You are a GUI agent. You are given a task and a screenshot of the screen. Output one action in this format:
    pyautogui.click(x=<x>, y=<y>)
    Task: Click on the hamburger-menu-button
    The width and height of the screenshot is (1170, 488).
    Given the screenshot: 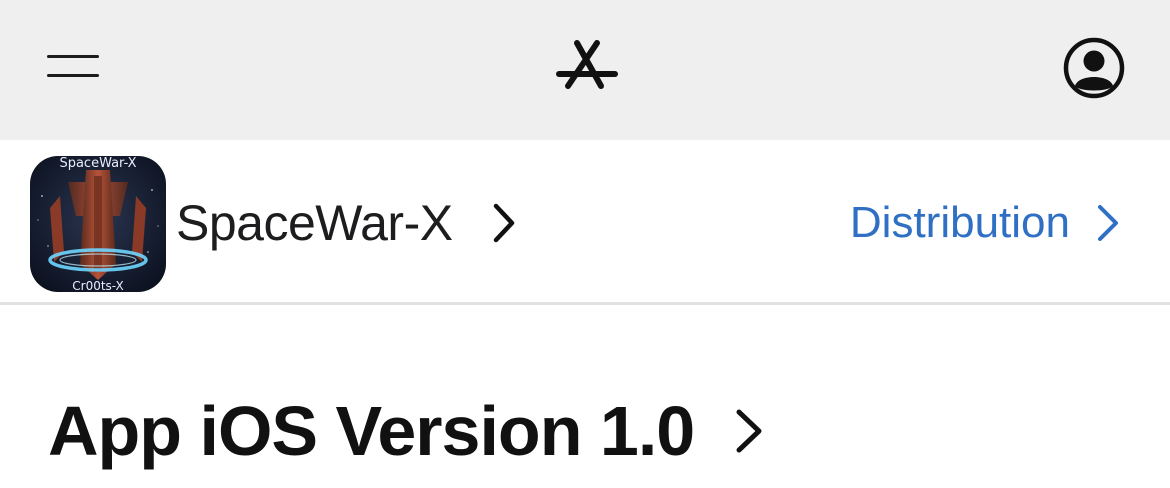 What is the action you would take?
    pyautogui.click(x=73, y=66)
    